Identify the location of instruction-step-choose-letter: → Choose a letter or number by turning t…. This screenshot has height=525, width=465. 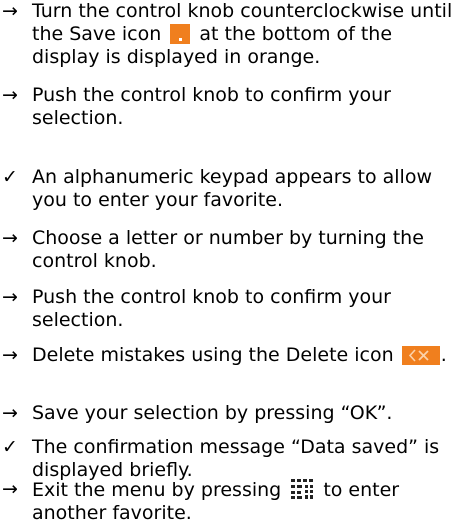
(232, 250).